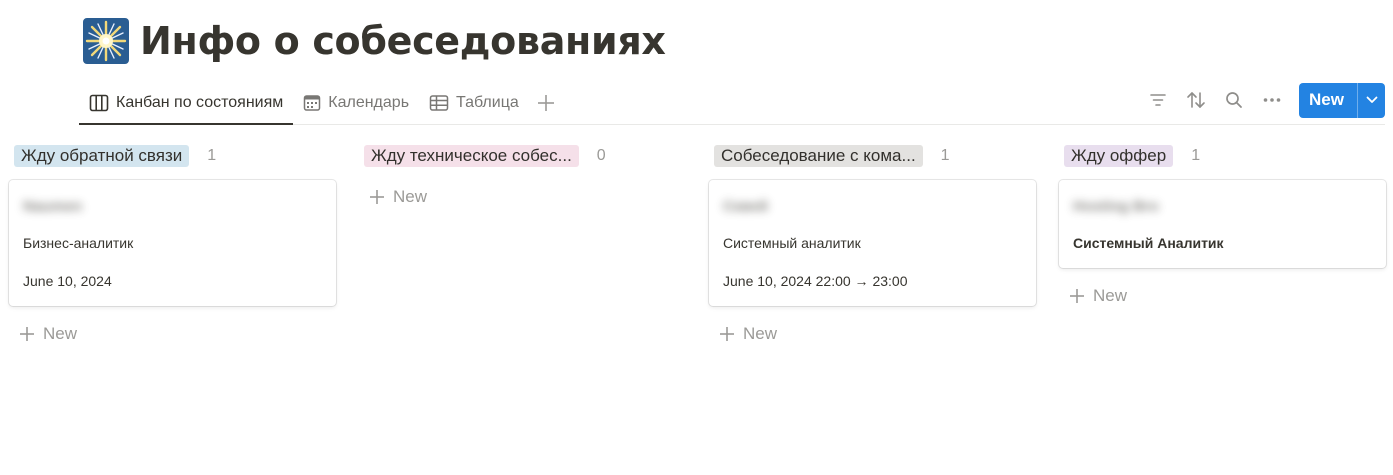 Image resolution: width=1393 pixels, height=475 pixels. Describe the element at coordinates (403, 41) in the screenshot. I see `page-title: Инфо о собеседованиях` at that location.